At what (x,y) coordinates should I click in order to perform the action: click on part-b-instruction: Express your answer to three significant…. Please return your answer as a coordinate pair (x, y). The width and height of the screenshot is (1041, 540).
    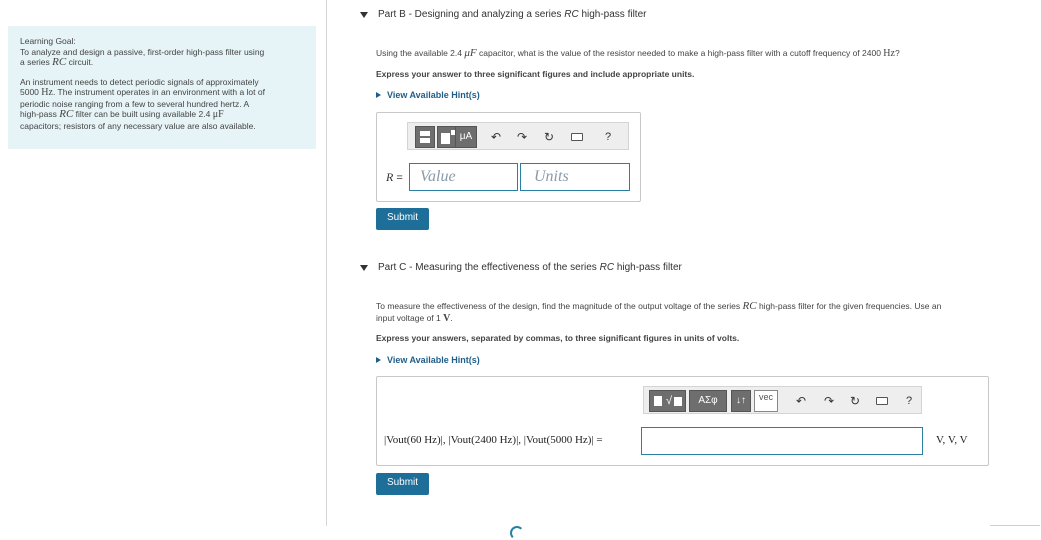
    Looking at the image, I should click on (535, 74).